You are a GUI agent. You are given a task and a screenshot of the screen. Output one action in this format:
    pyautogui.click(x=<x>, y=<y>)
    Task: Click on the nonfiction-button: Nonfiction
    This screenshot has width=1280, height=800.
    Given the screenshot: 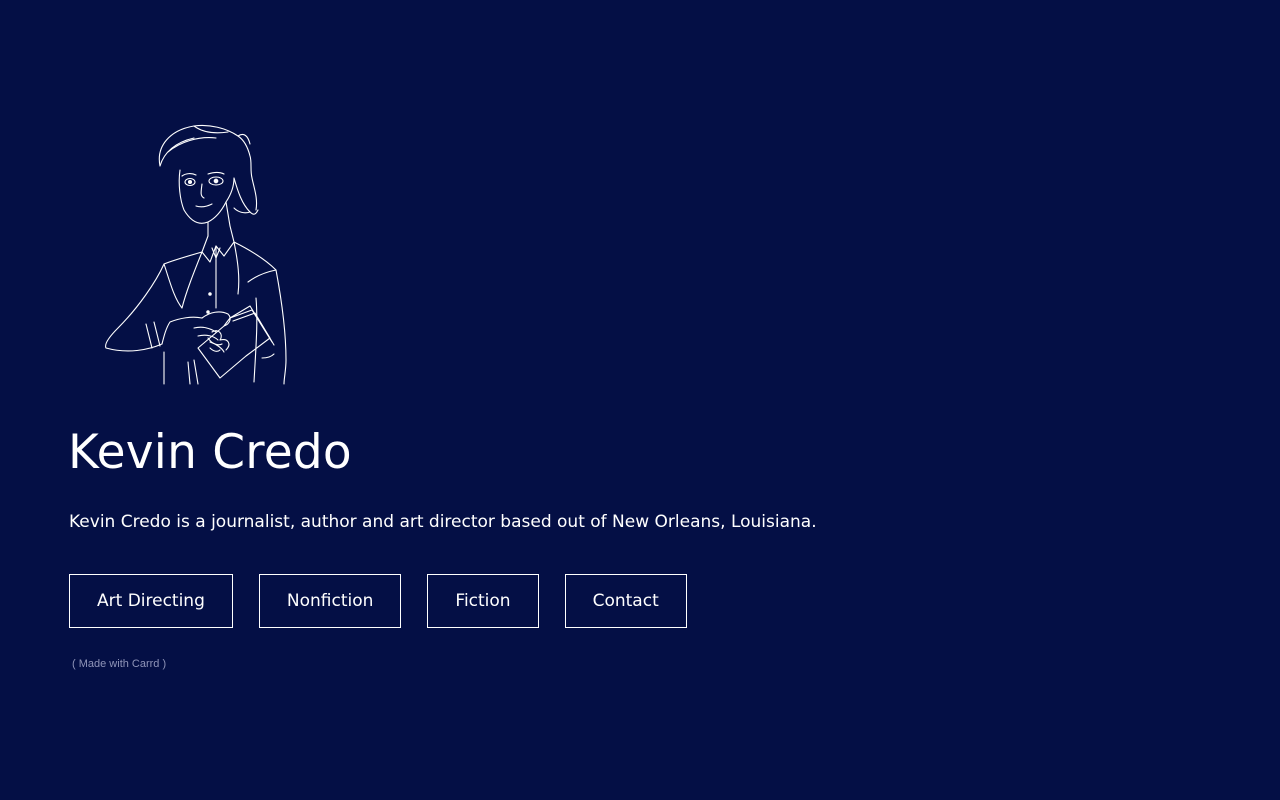 What is the action you would take?
    pyautogui.click(x=330, y=601)
    